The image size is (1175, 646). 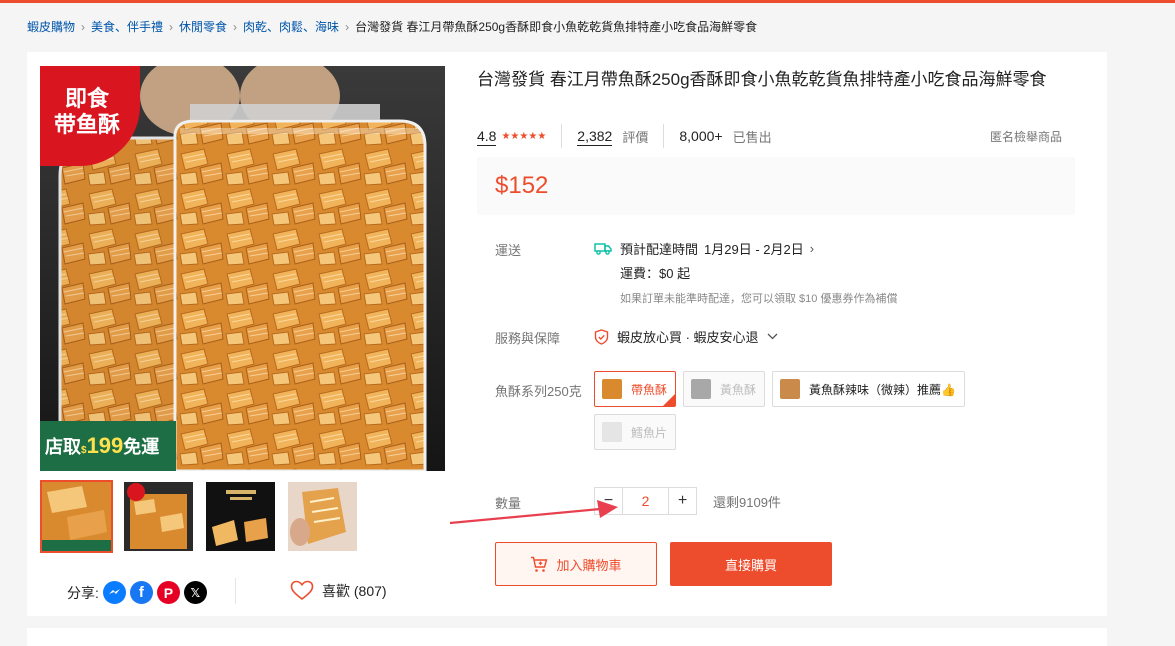 I want to click on shipping-eta: 預計配達時間 1月29日 - 2月2日 ›, so click(x=745, y=248).